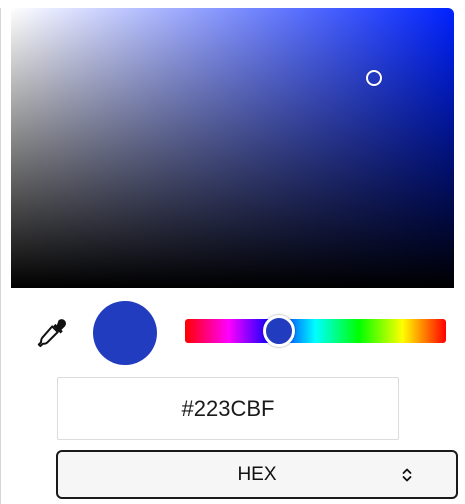  I want to click on hue-slider, so click(315, 331).